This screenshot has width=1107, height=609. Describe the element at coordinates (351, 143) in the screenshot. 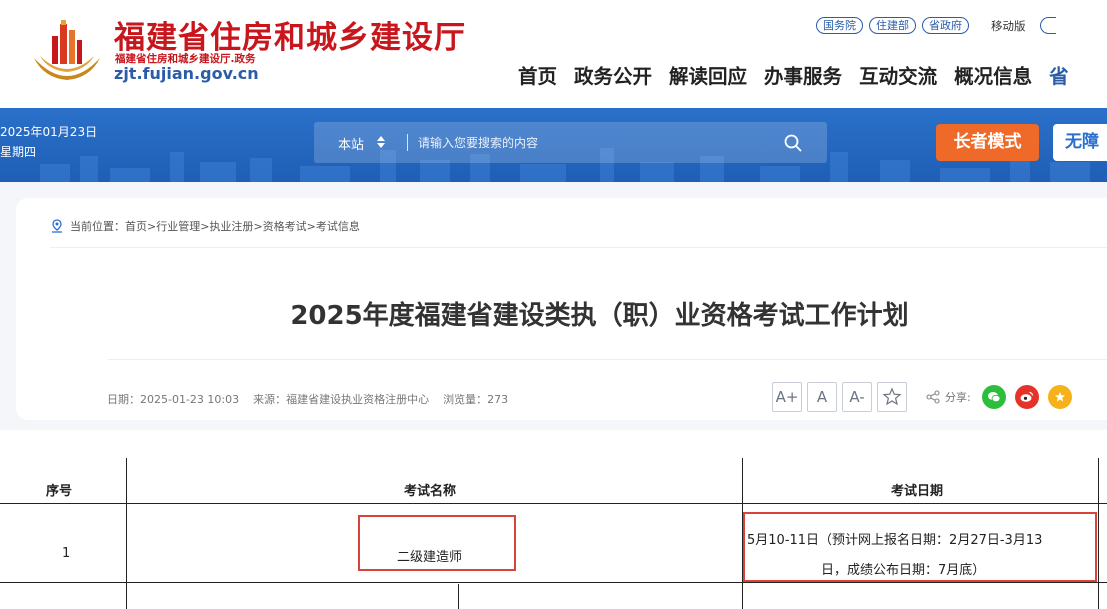

I see `search-scope-select: 本站` at that location.